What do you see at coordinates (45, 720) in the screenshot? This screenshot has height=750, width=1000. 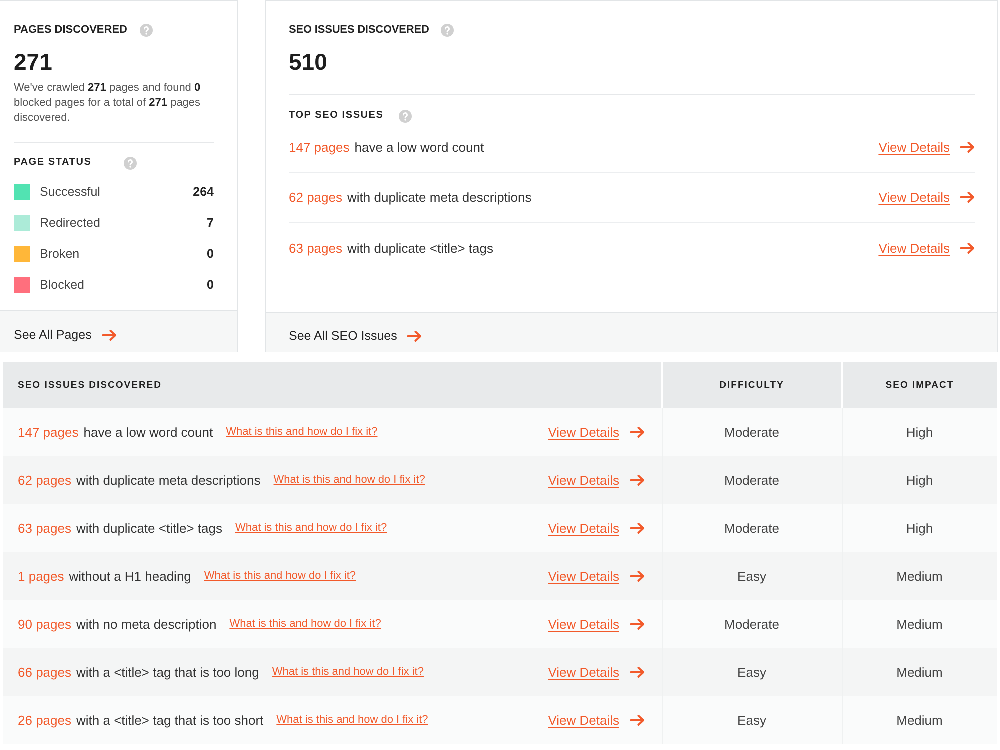 I see `issue-page-count: 26 pages` at bounding box center [45, 720].